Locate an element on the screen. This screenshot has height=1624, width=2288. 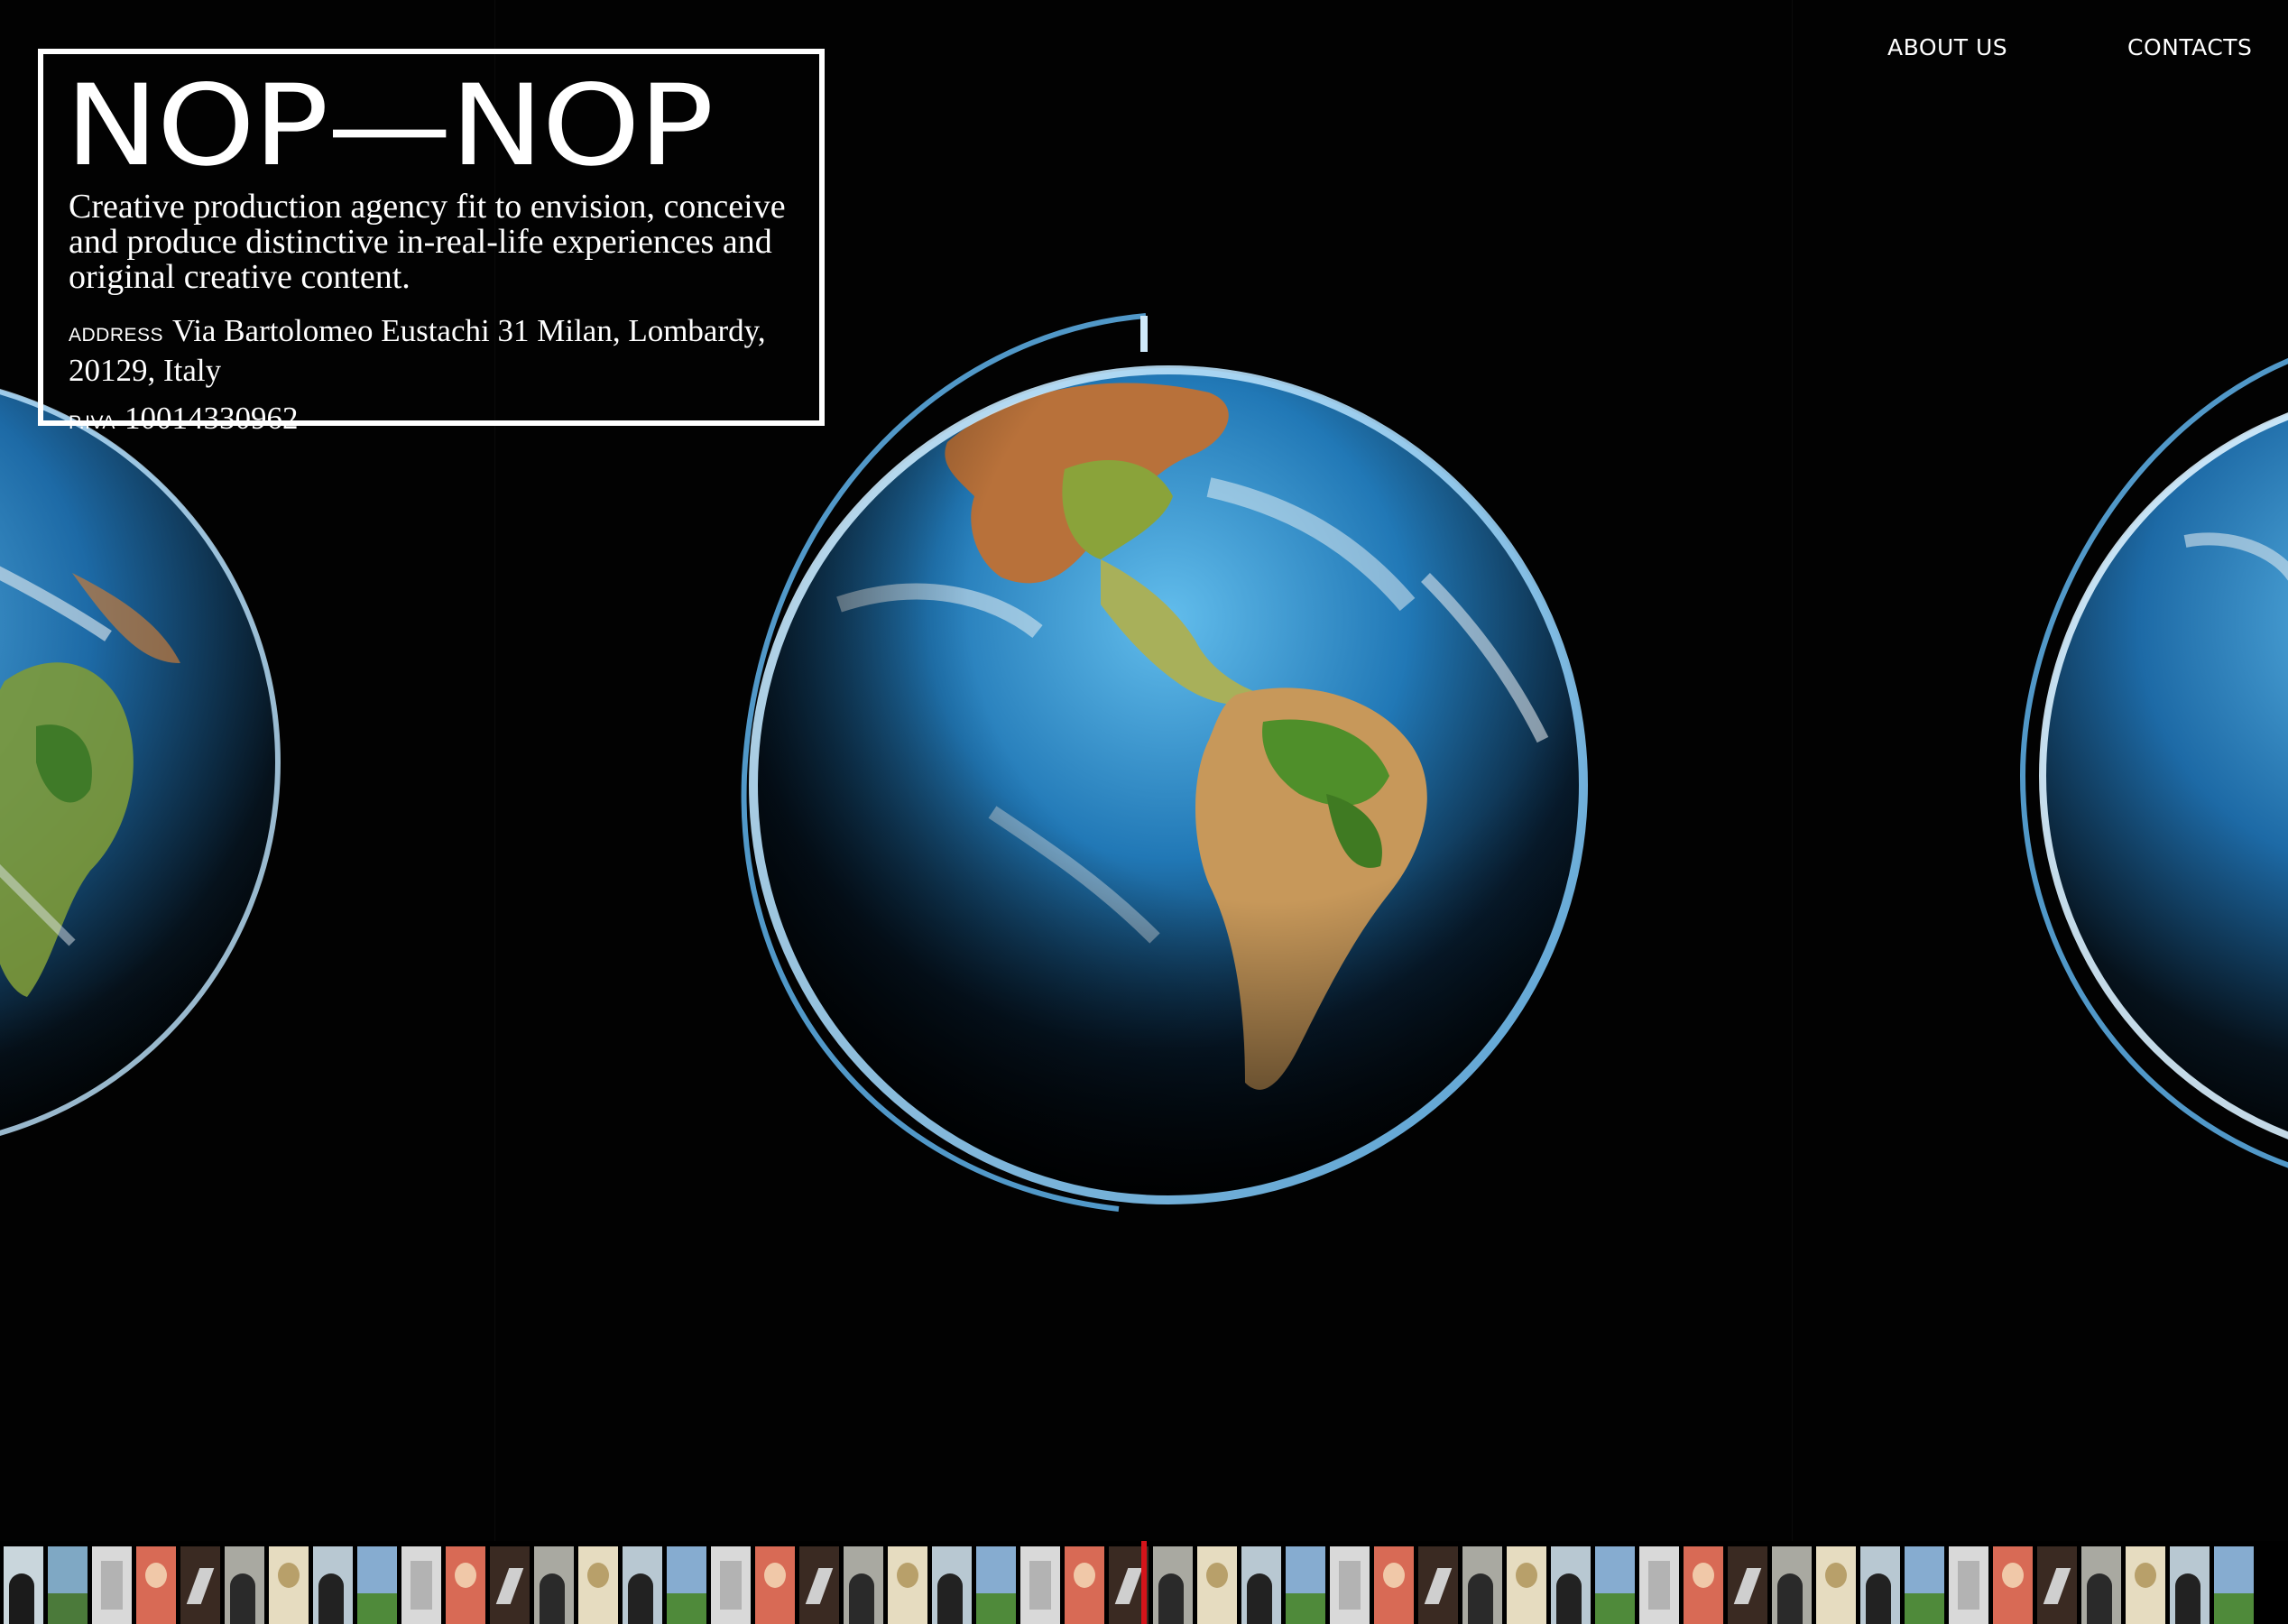
thumbnail-track is located at coordinates (1129, 1585).